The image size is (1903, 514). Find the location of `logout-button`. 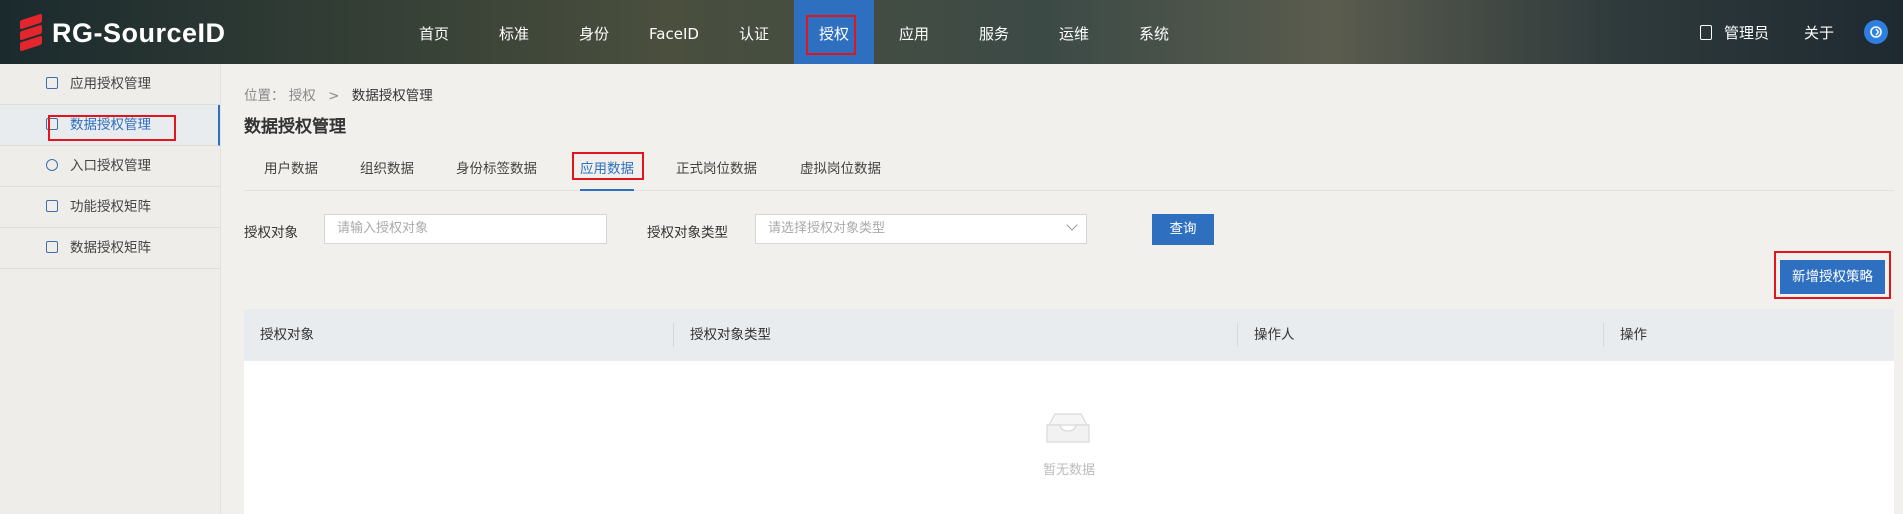

logout-button is located at coordinates (1876, 32).